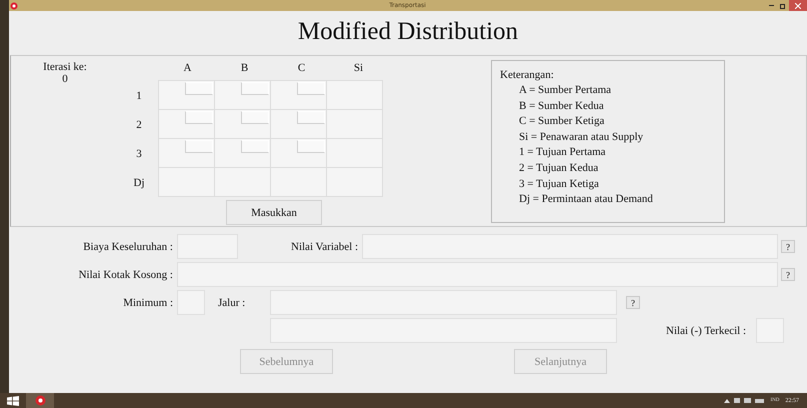 This screenshot has width=807, height=408. Describe the element at coordinates (783, 5) in the screenshot. I see `restore-icon` at that location.